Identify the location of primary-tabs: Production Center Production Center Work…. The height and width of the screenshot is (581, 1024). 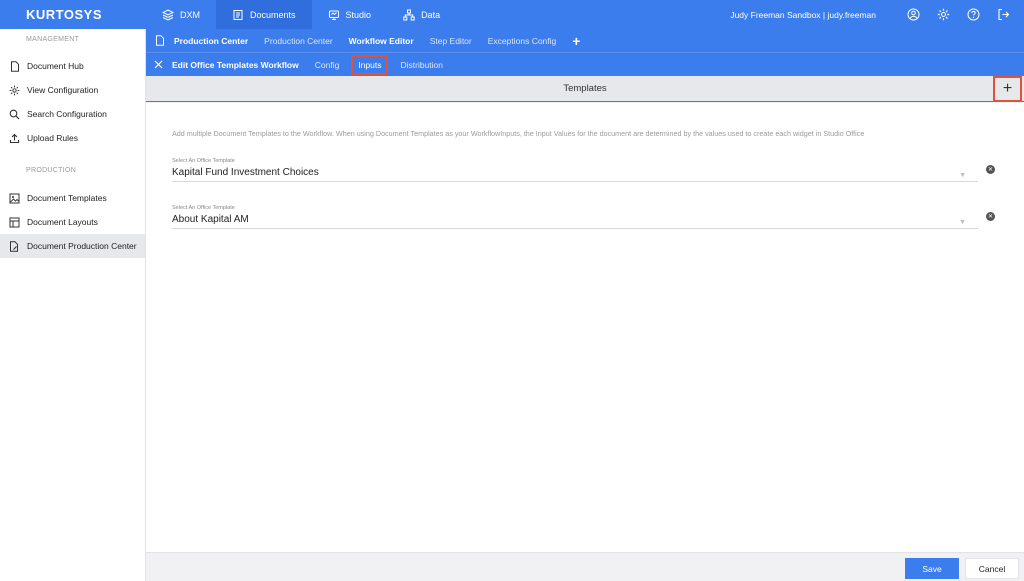
(585, 40).